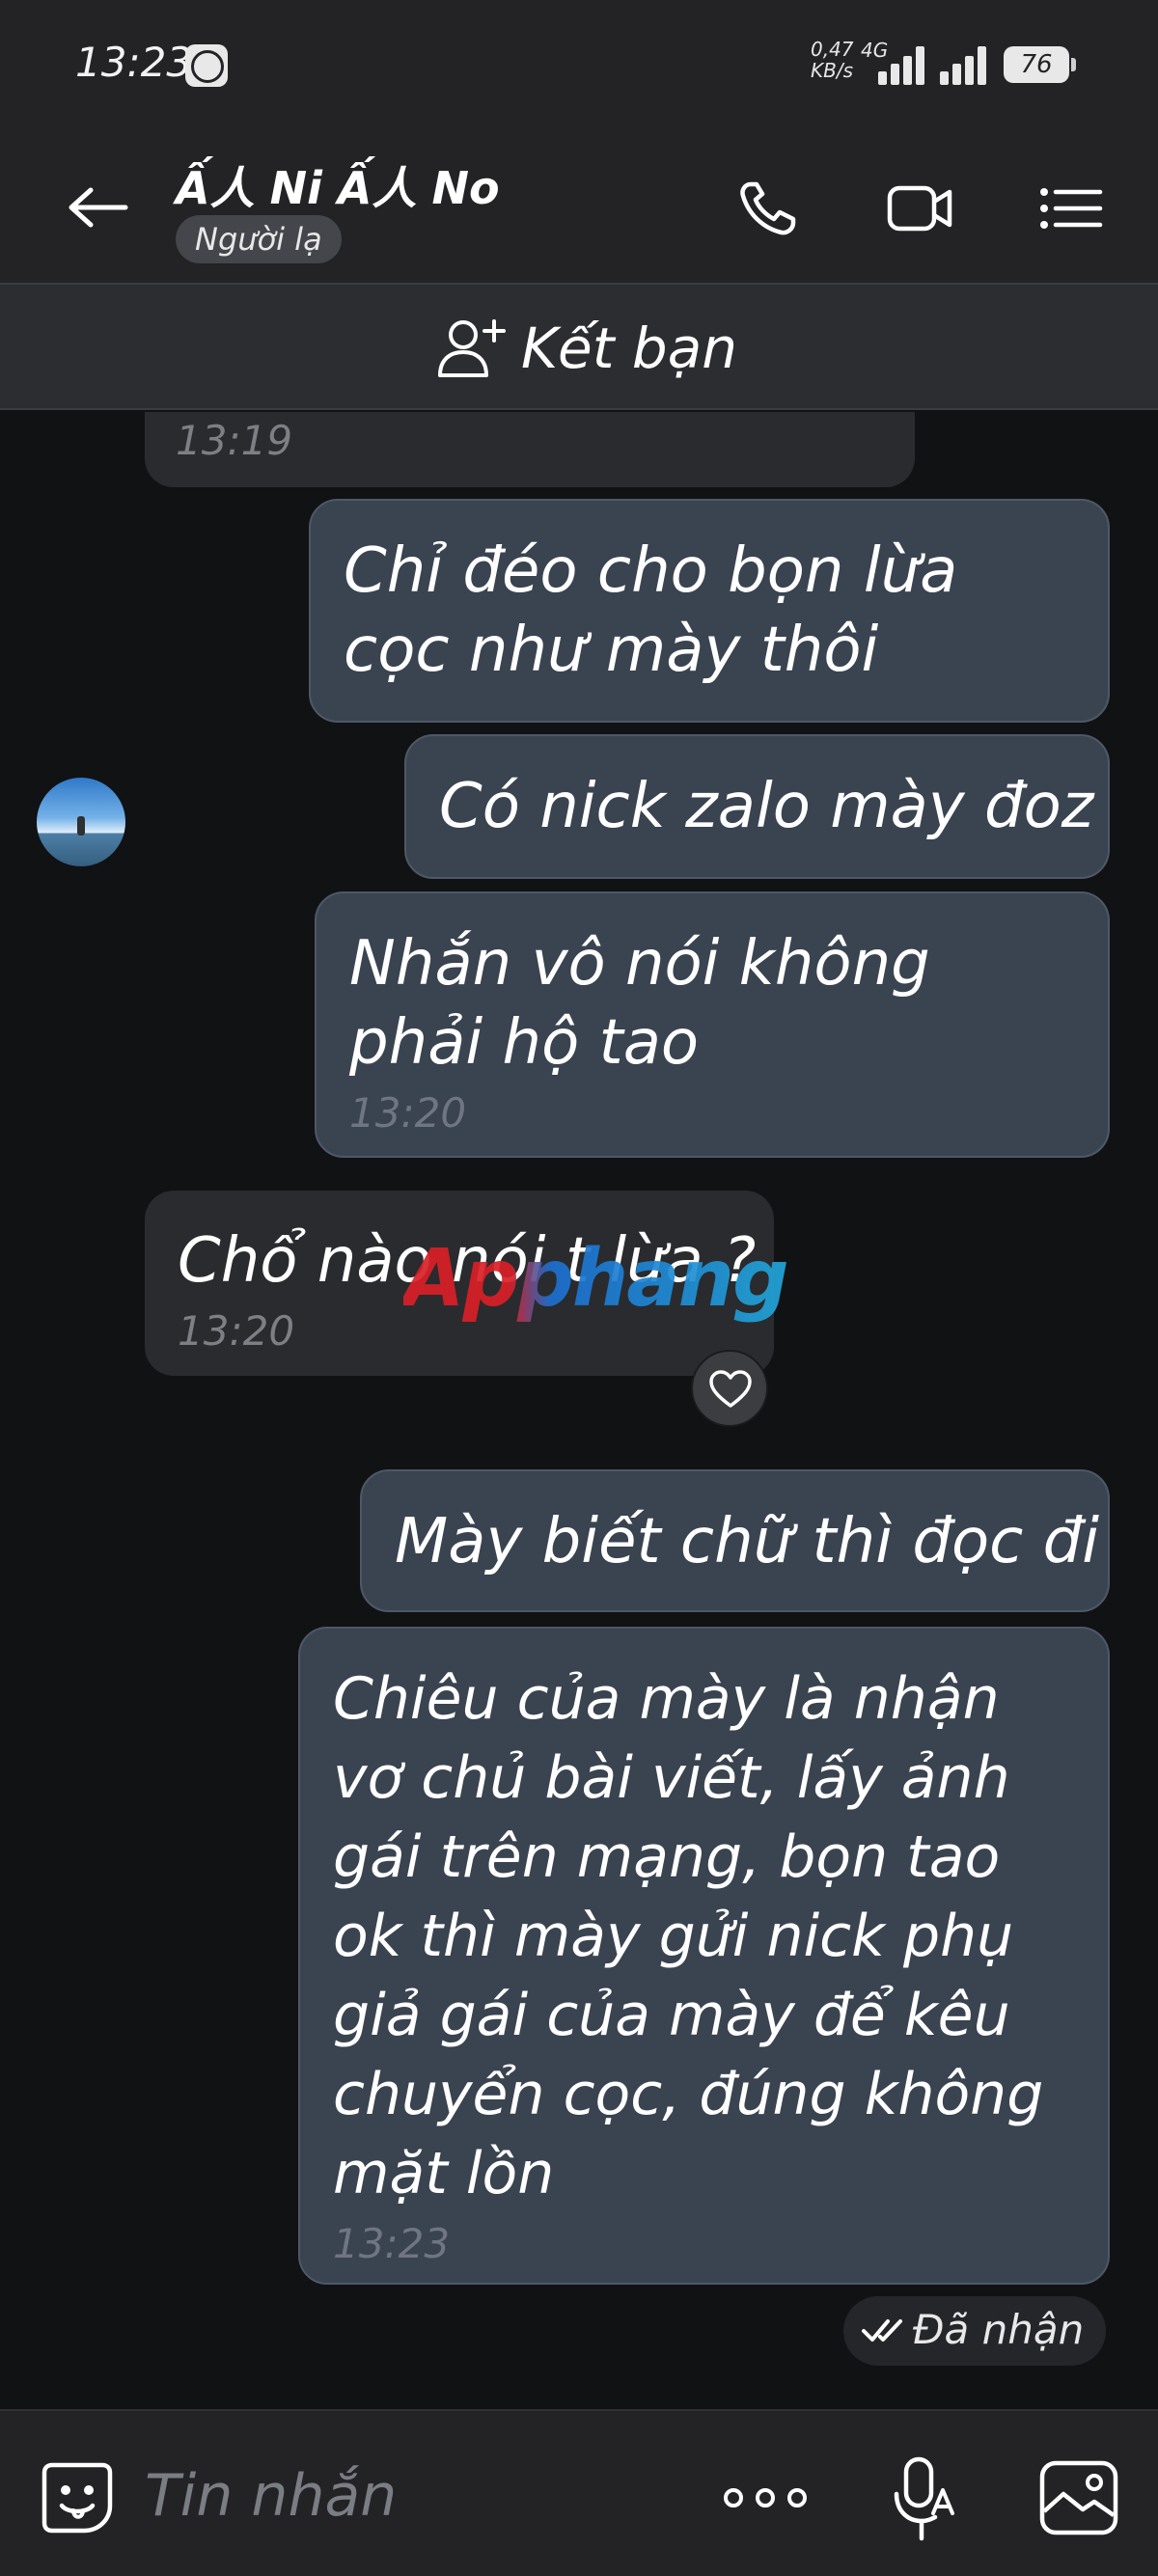 This screenshot has height=2576, width=1158. What do you see at coordinates (629, 348) in the screenshot?
I see `add-friend-label: Kết bạn` at bounding box center [629, 348].